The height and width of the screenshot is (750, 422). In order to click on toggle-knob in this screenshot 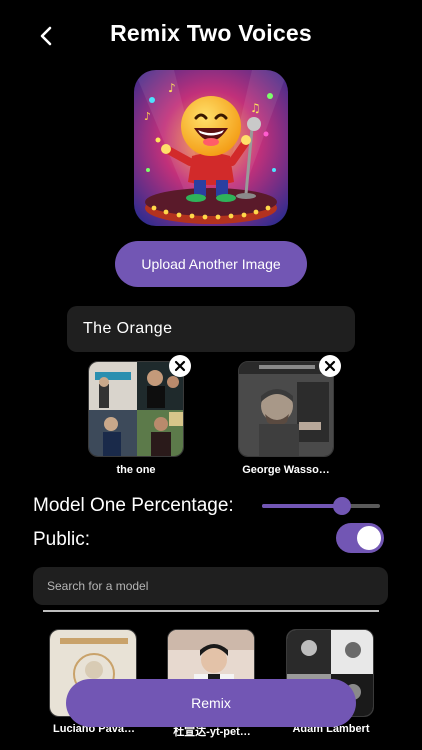, I will do `click(369, 538)`.